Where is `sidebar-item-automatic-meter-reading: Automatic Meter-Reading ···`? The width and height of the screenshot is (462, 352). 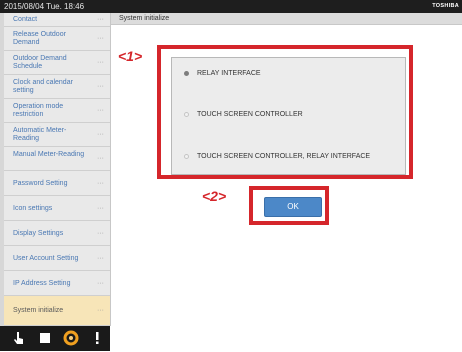
sidebar-item-automatic-meter-reading: Automatic Meter-Reading ··· is located at coordinates (55, 135).